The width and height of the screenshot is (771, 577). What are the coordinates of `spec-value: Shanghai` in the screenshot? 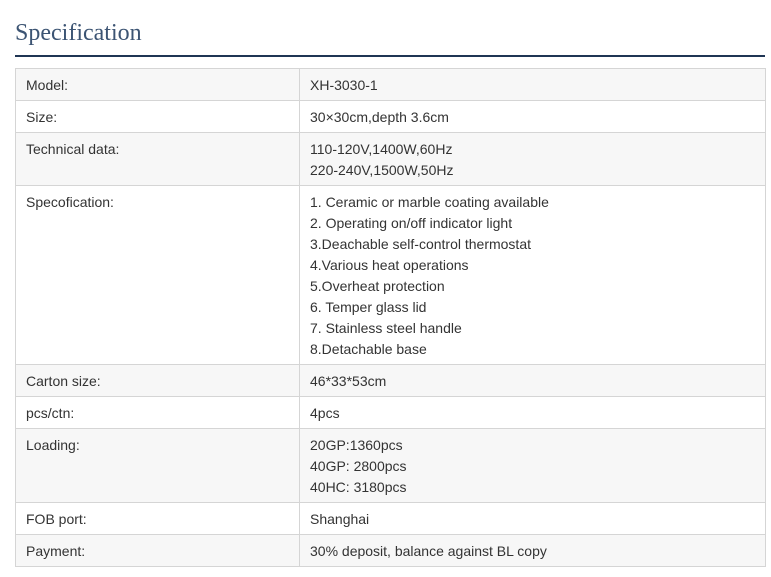 It's located at (532, 518).